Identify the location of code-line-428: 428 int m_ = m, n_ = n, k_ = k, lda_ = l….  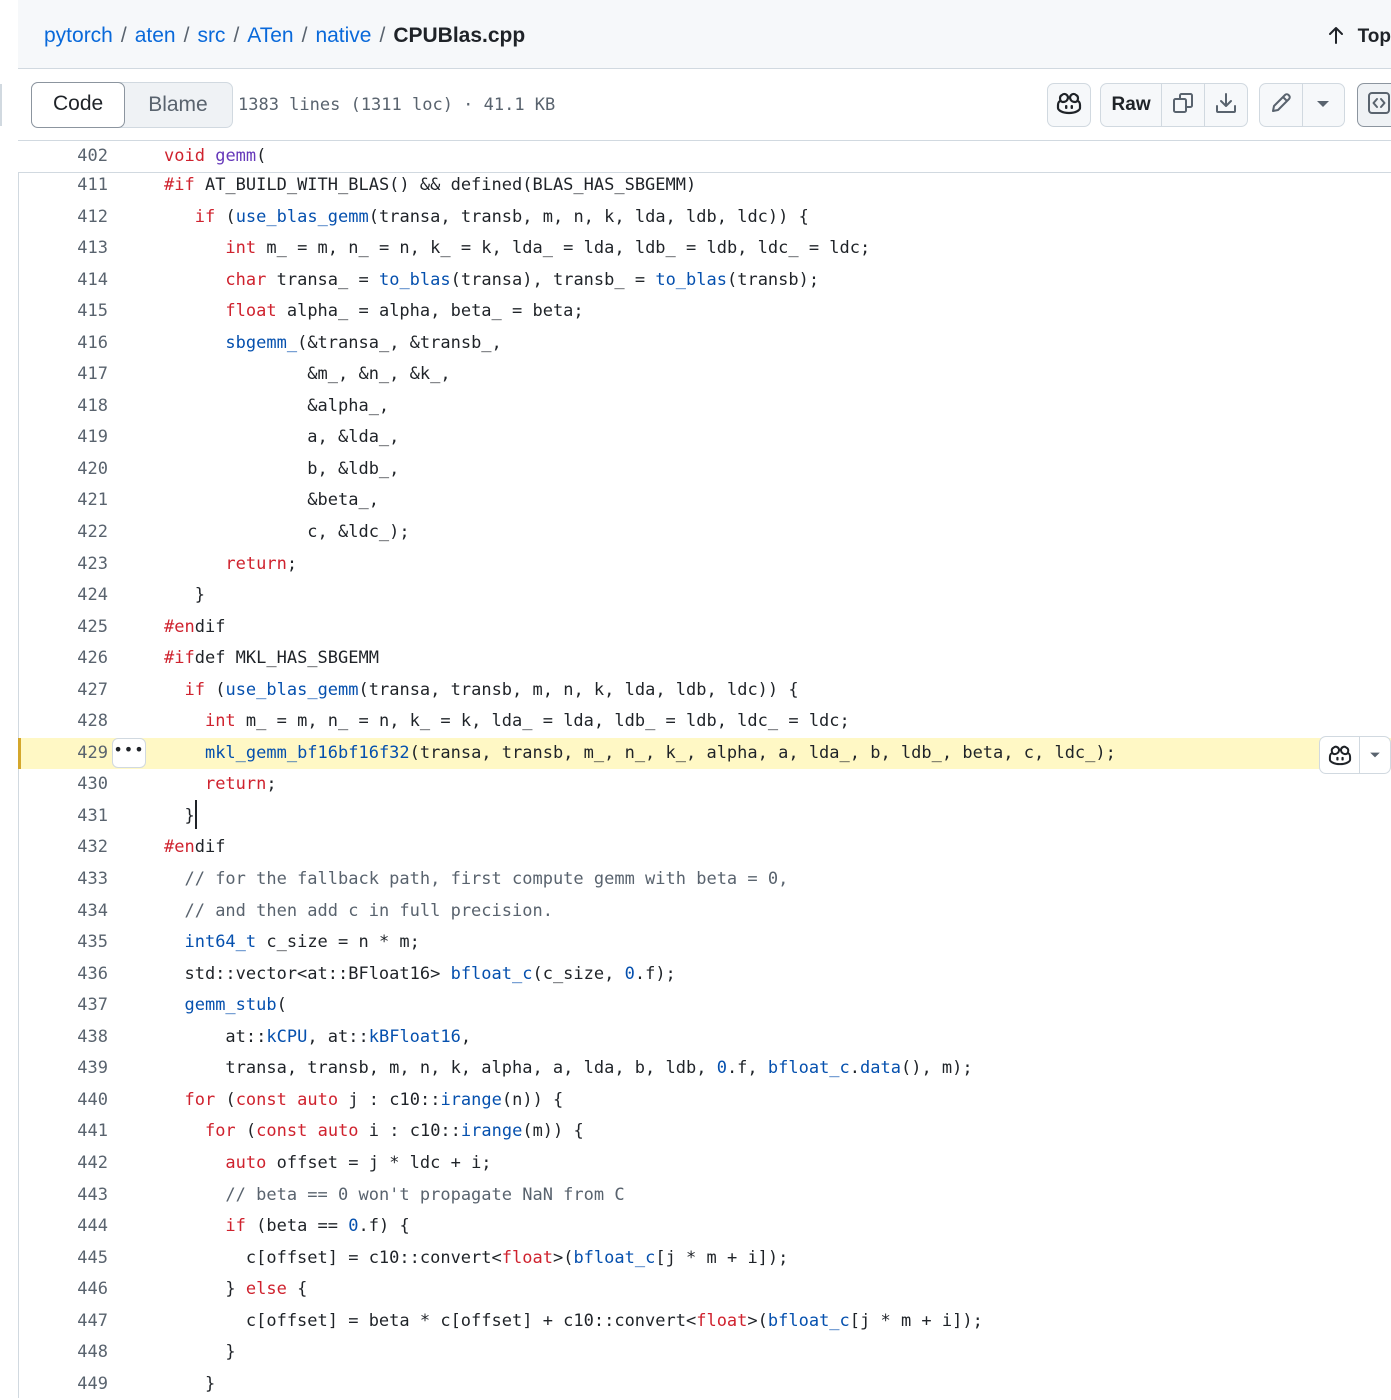
(704, 722).